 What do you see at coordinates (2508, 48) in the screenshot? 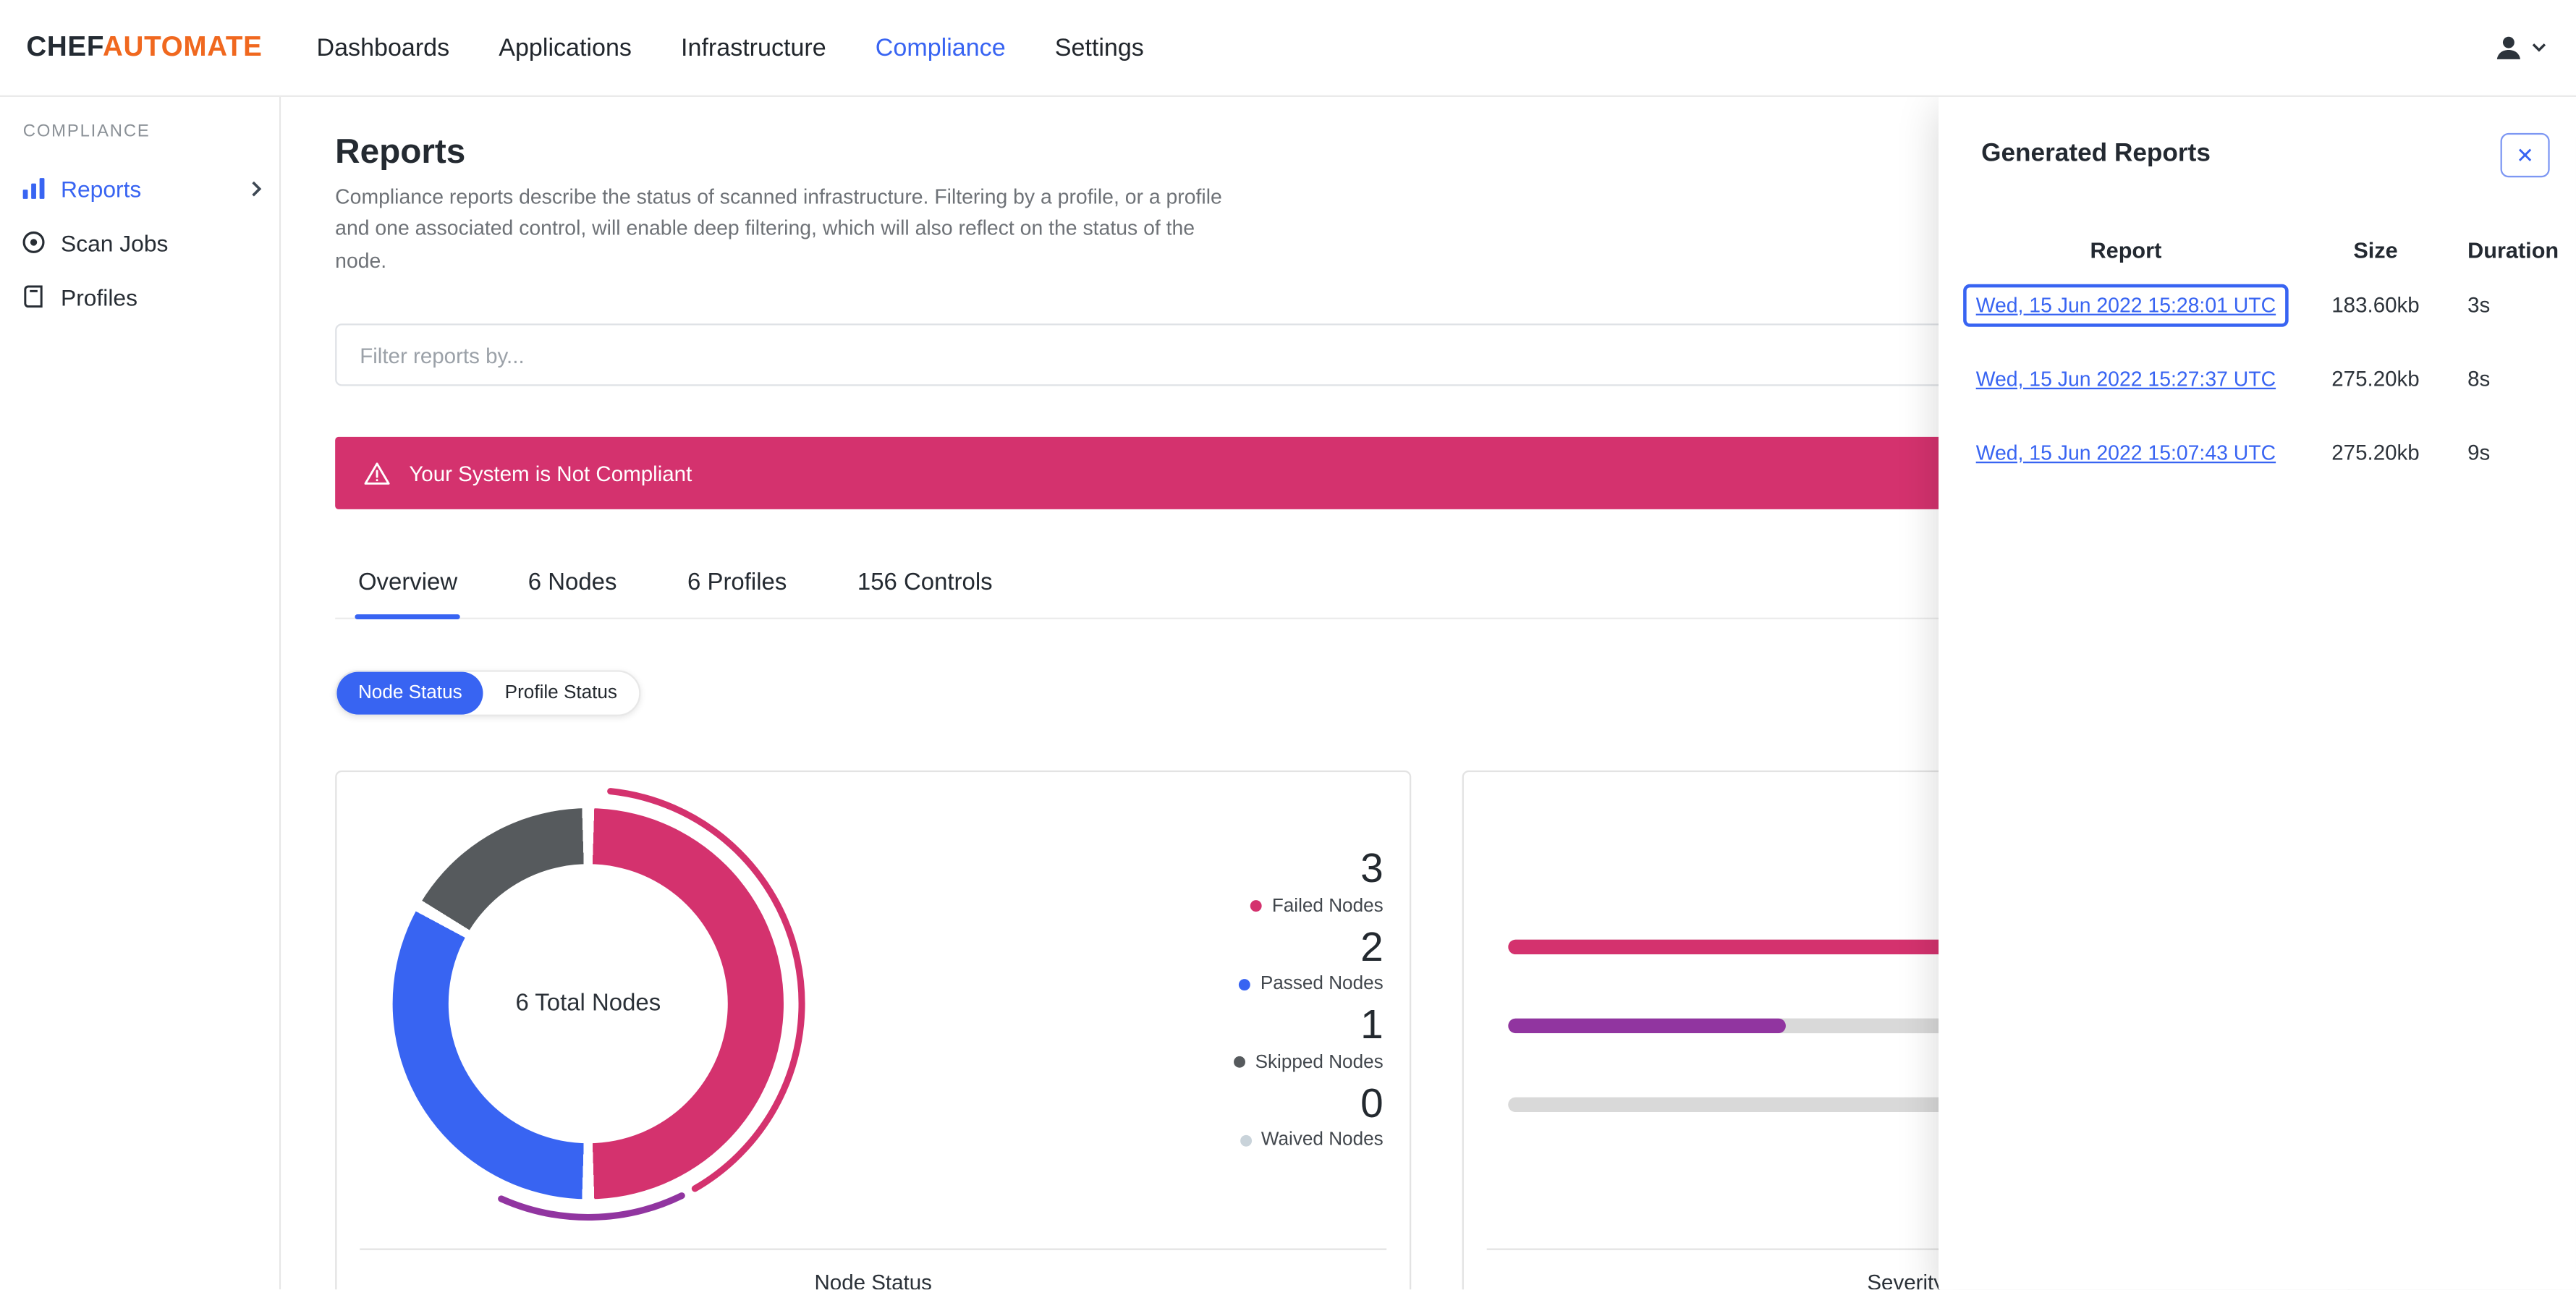
I see `user-avatar-icon` at bounding box center [2508, 48].